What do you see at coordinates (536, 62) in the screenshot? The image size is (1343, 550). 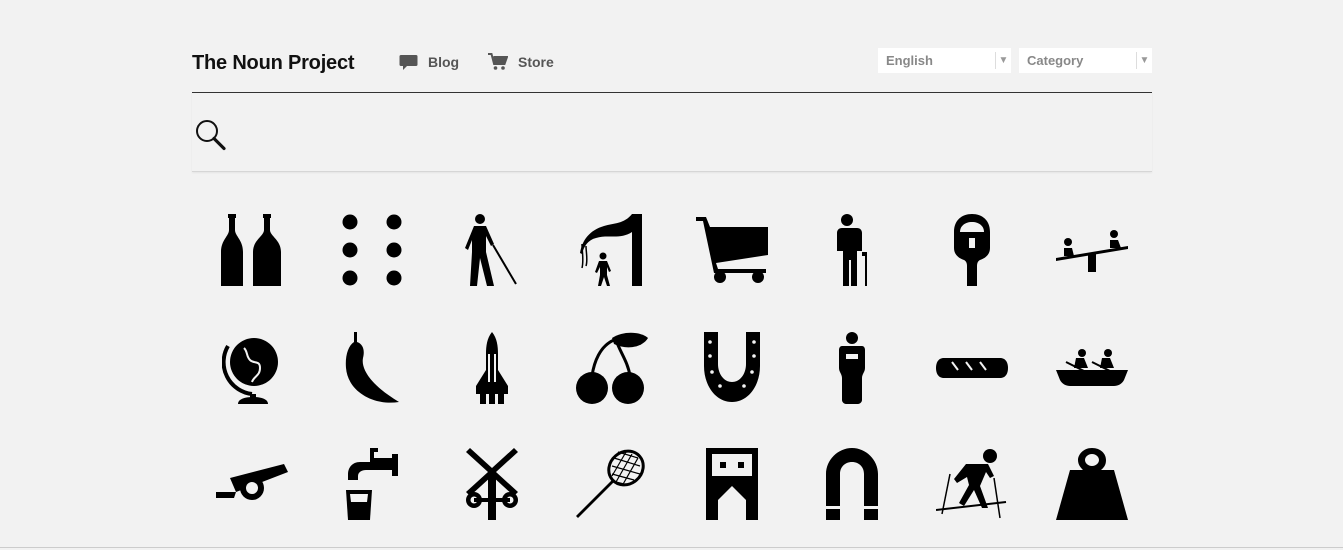 I see `nav-store-label: Store` at bounding box center [536, 62].